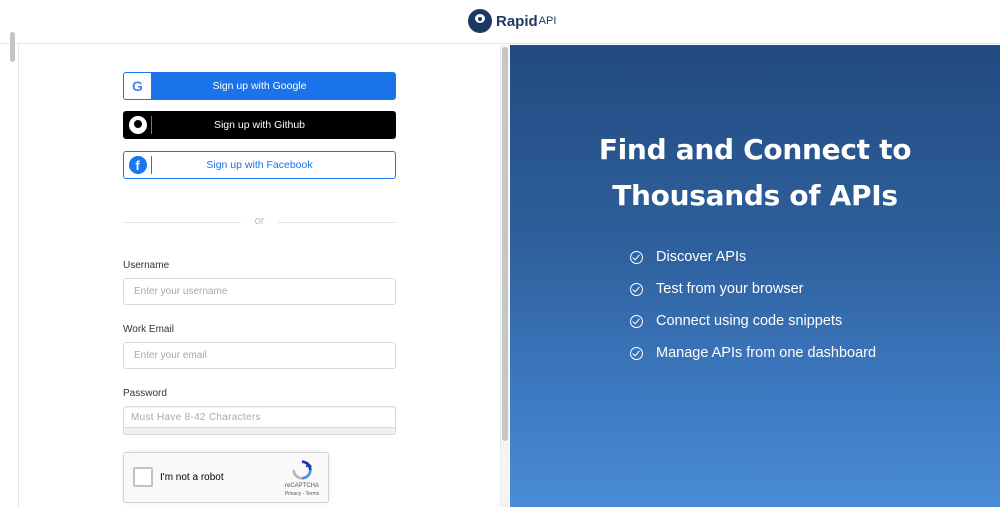 This screenshot has width=1000, height=507. I want to click on feature-item: Connect using code snippets, so click(753, 321).